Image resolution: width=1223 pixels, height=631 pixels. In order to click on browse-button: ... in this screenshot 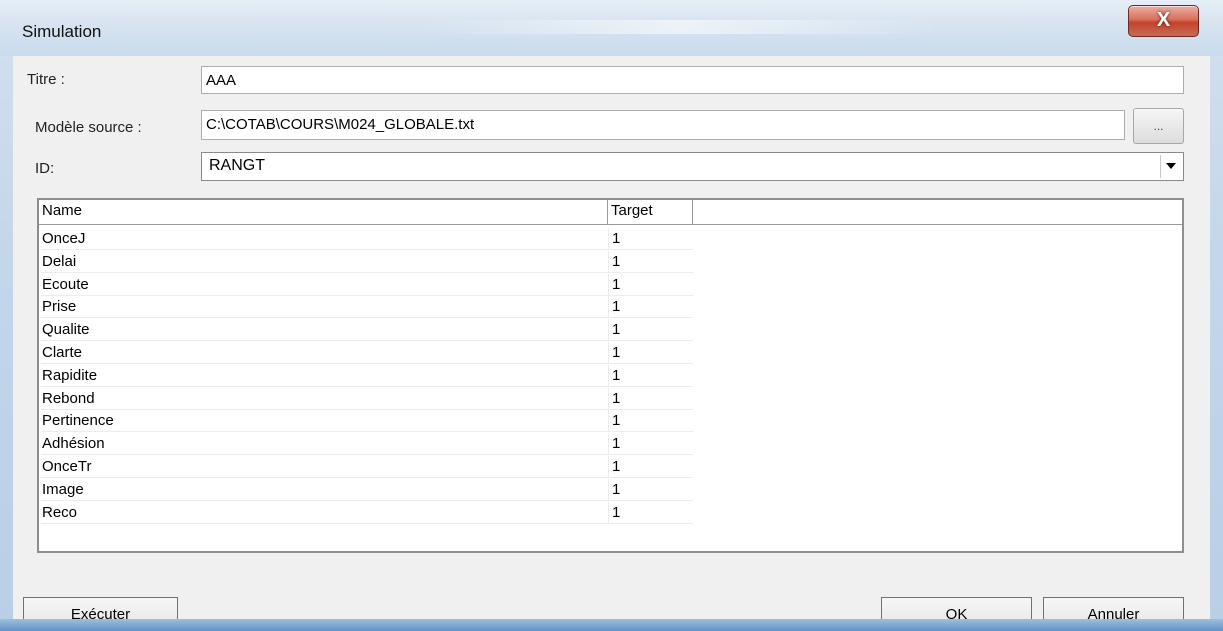, I will do `click(1158, 126)`.